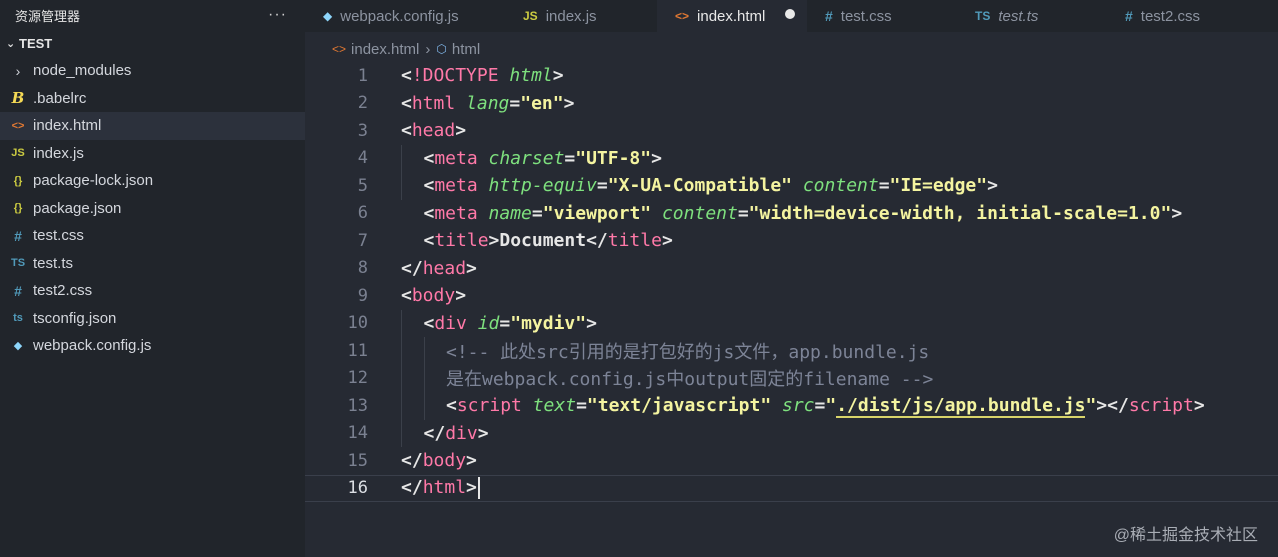 This screenshot has width=1278, height=557. I want to click on code-line: 15 </body>, so click(791, 461).